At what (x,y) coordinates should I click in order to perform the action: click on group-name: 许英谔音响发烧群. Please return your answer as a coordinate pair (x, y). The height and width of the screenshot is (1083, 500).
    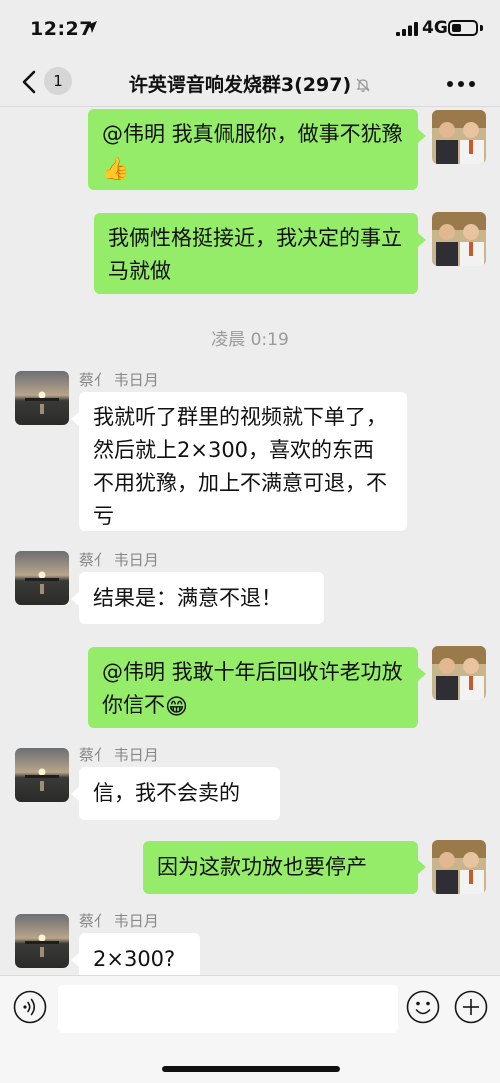
    Looking at the image, I should click on (204, 85).